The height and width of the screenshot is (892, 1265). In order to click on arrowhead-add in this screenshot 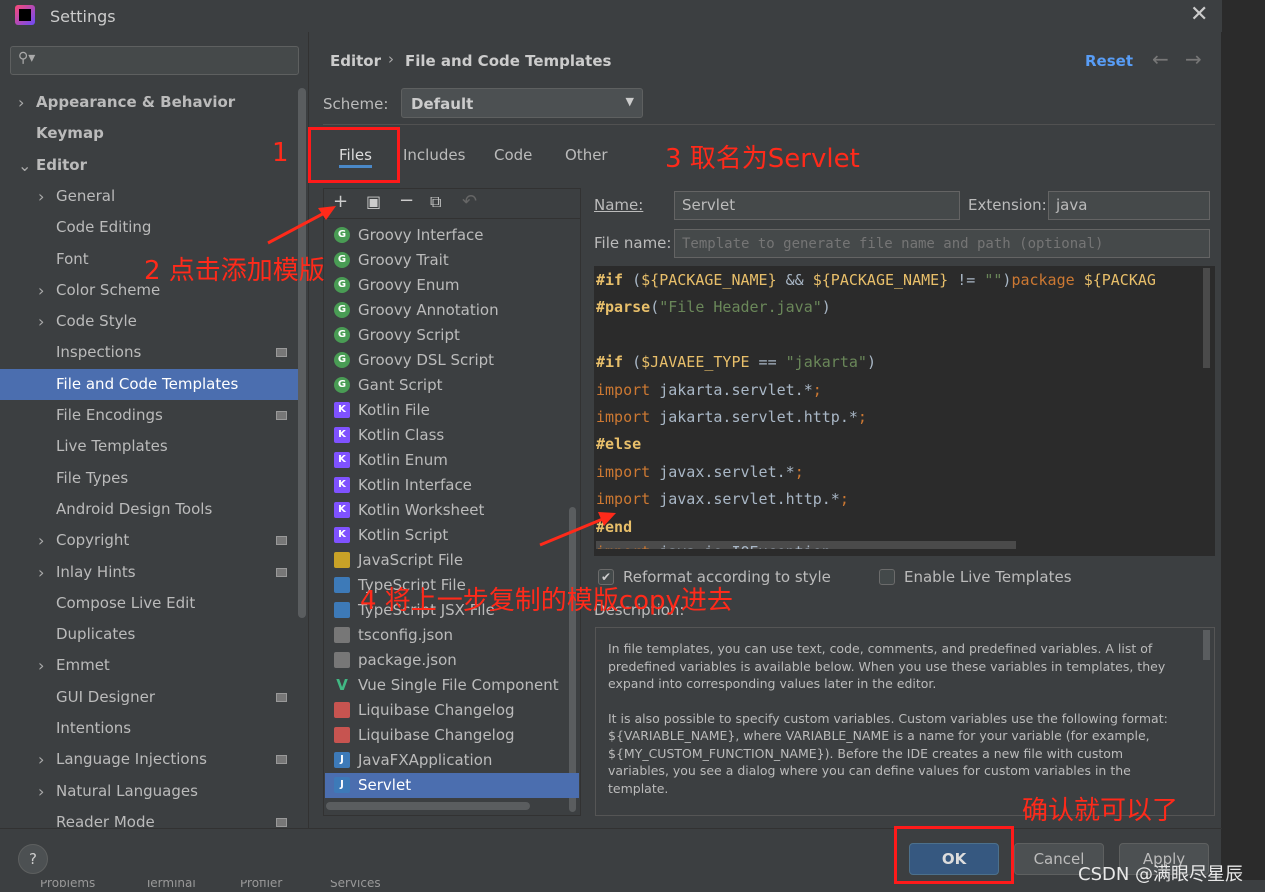, I will do `click(327, 213)`.